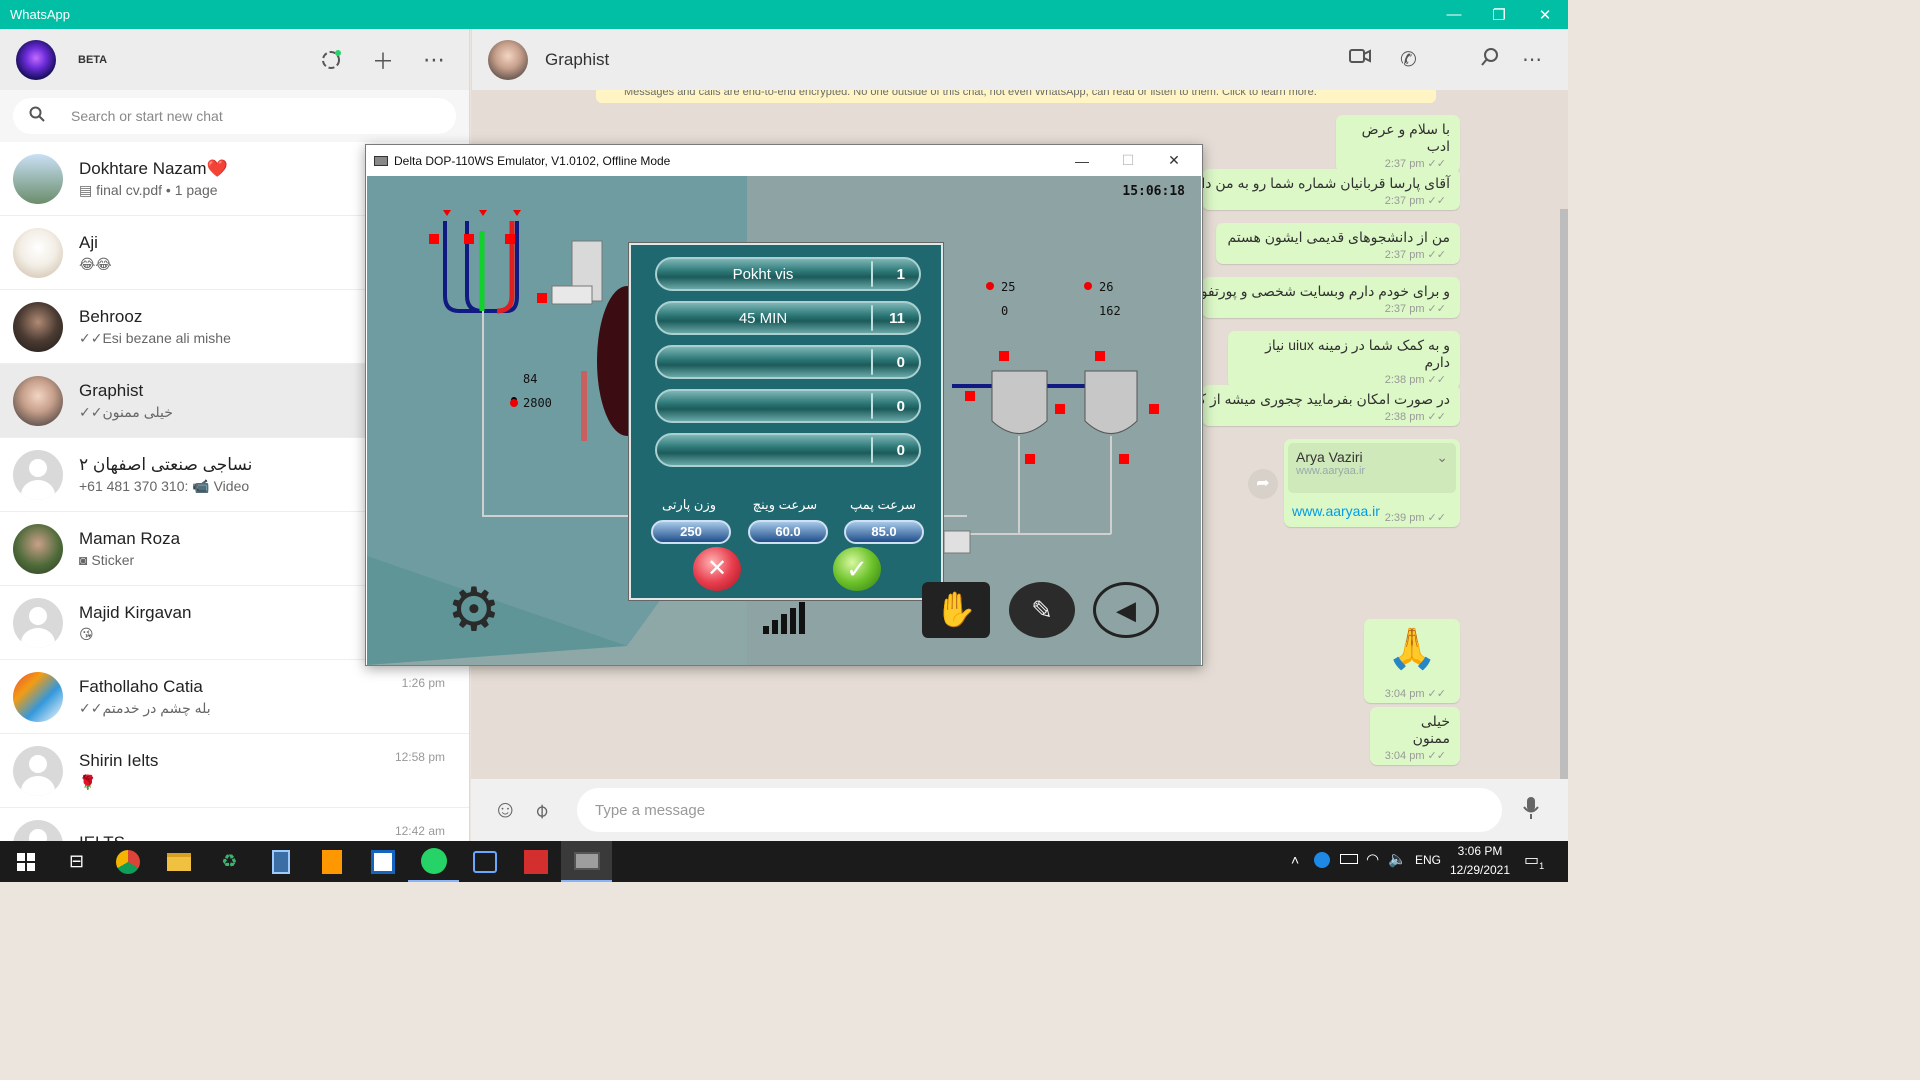  What do you see at coordinates (900, 406) in the screenshot?
I see `program-row-number: 0` at bounding box center [900, 406].